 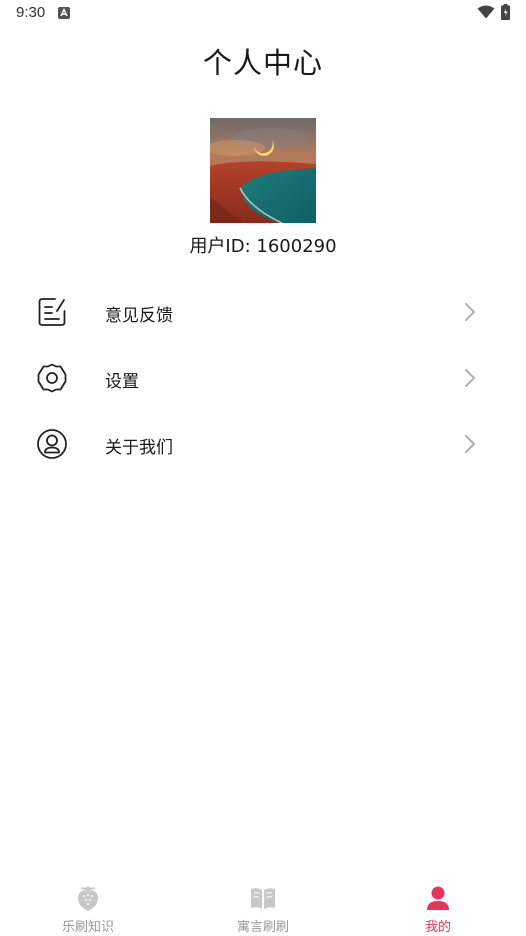 I want to click on battery-icon, so click(x=505, y=12).